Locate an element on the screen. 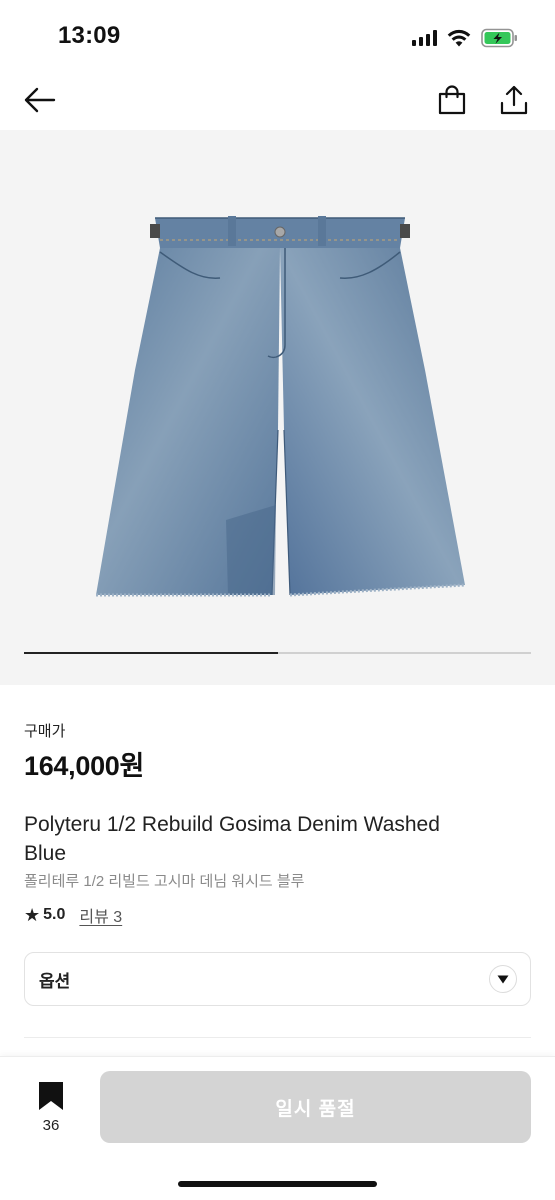  cart-button is located at coordinates (452, 100).